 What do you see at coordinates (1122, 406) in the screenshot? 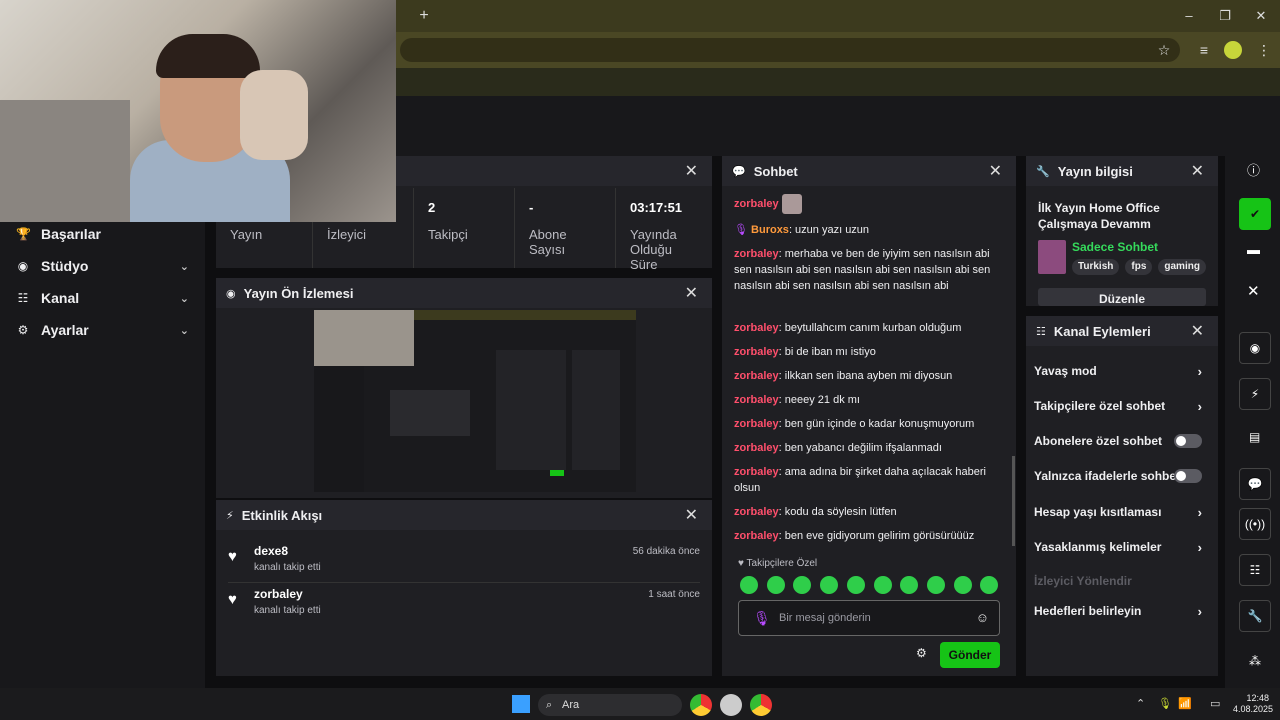
I see `channel-action-2: Takipçilere özel sohbet ›` at bounding box center [1122, 406].